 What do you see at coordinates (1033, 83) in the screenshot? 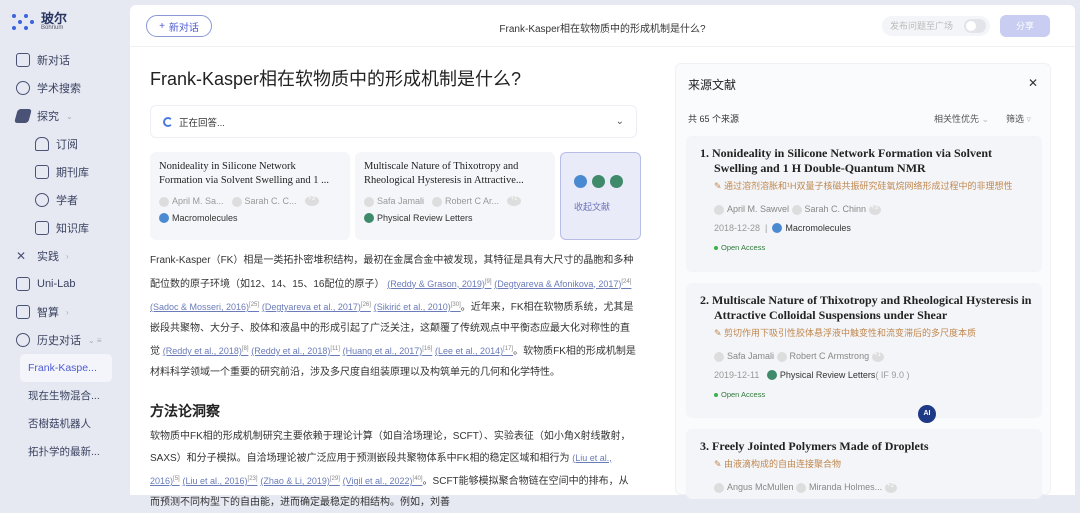
I see `close-icon: ✕` at bounding box center [1033, 83].